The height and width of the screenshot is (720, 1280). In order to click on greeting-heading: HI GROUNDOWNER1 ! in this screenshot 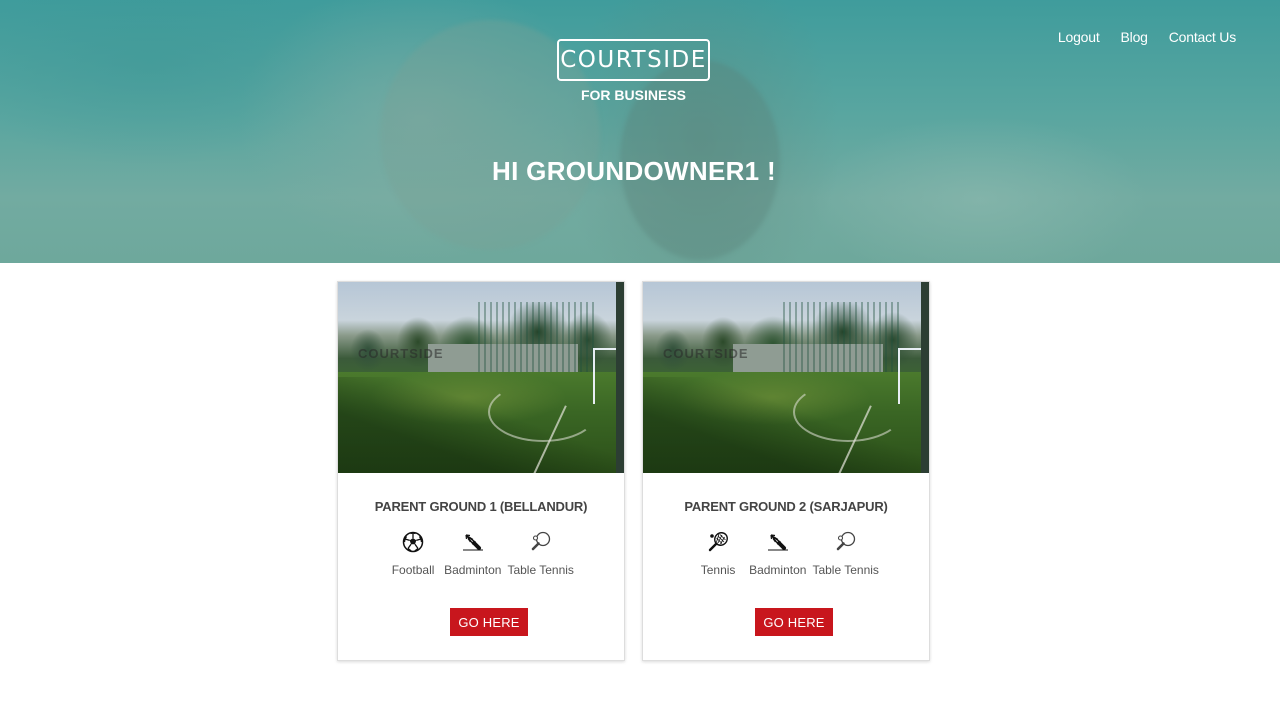, I will do `click(634, 171)`.